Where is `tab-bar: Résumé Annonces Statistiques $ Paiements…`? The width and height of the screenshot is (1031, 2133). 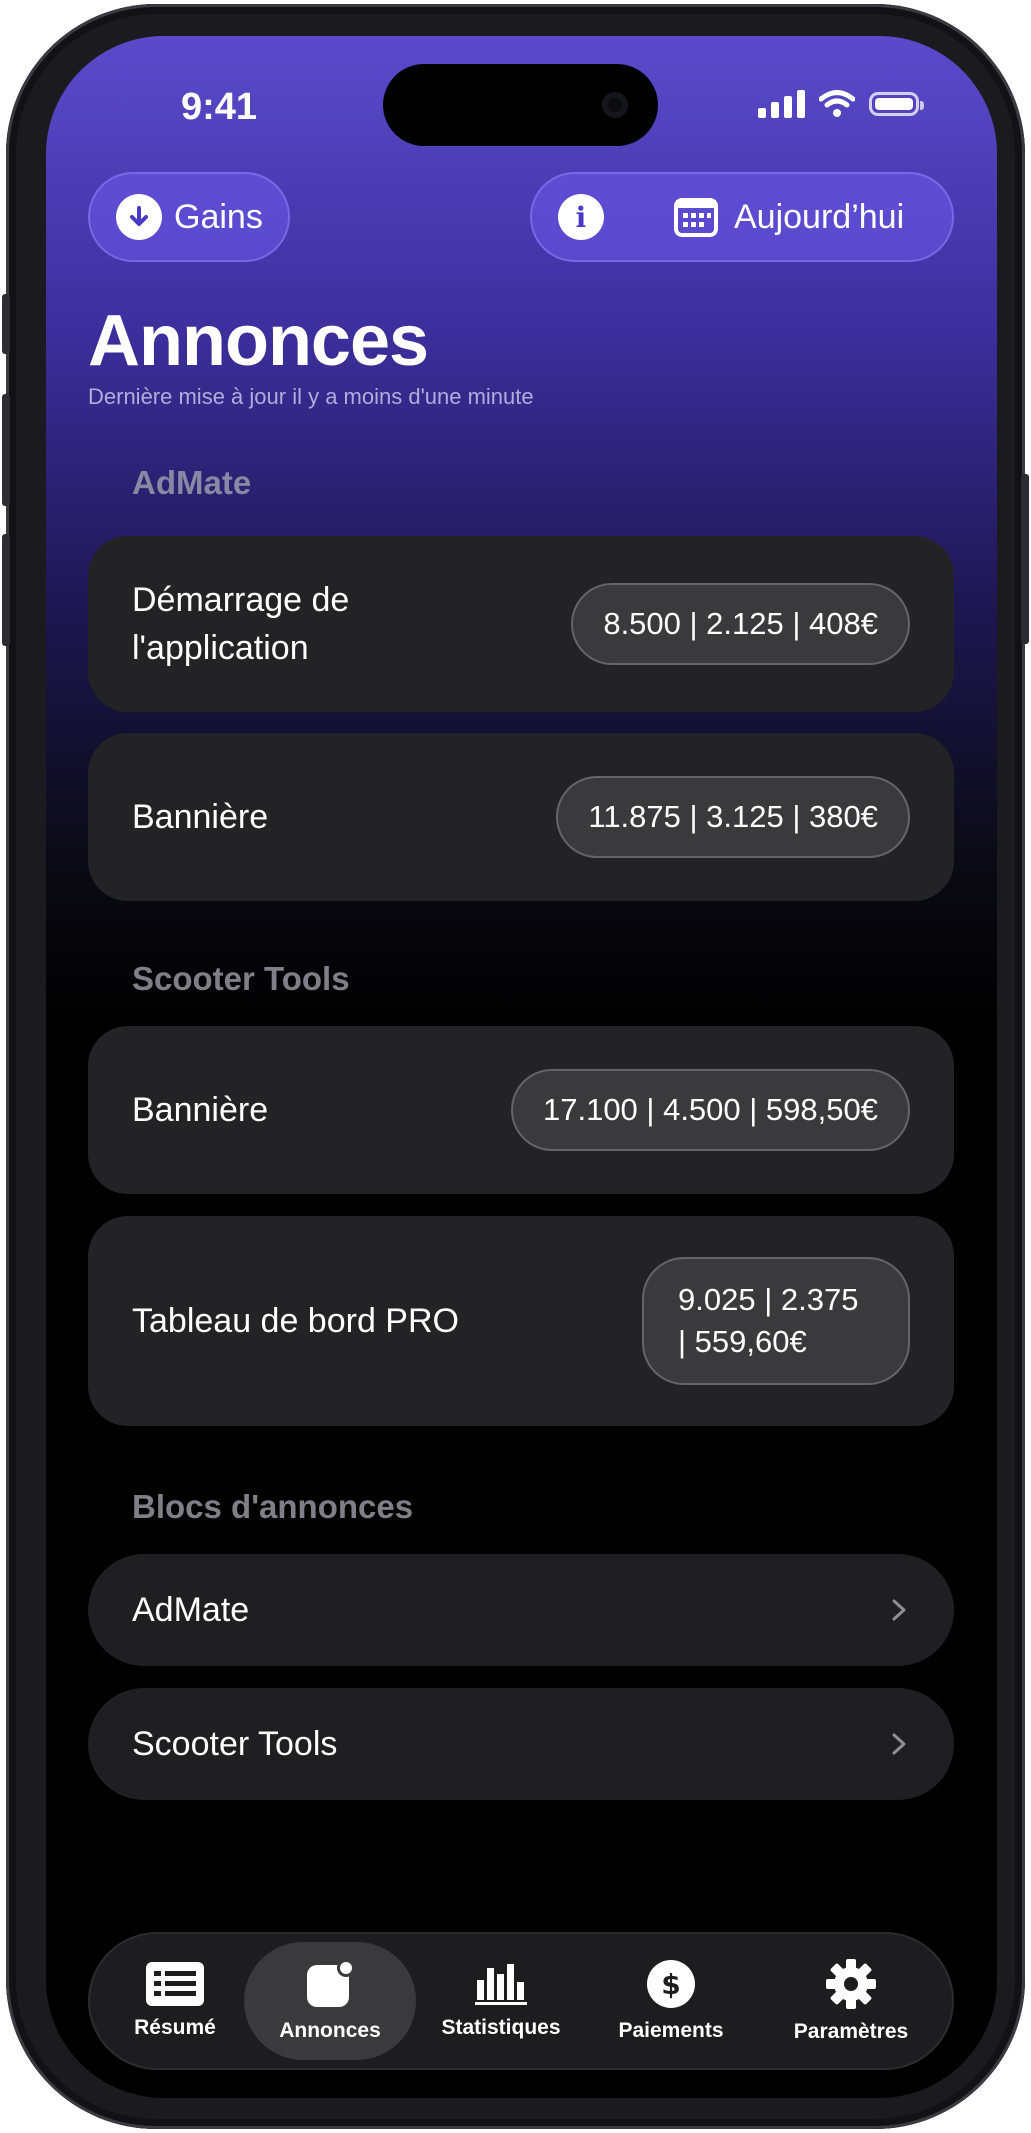
tab-bar: Résumé Annonces Statistiques $ Paiements… is located at coordinates (521, 2001).